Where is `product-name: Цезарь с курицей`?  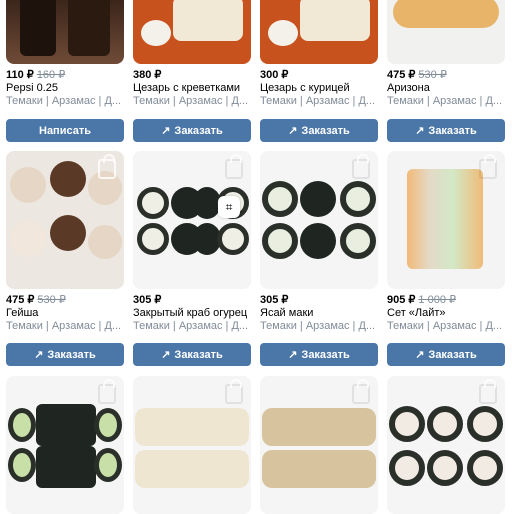
product-name: Цезарь с курицей is located at coordinates (305, 88).